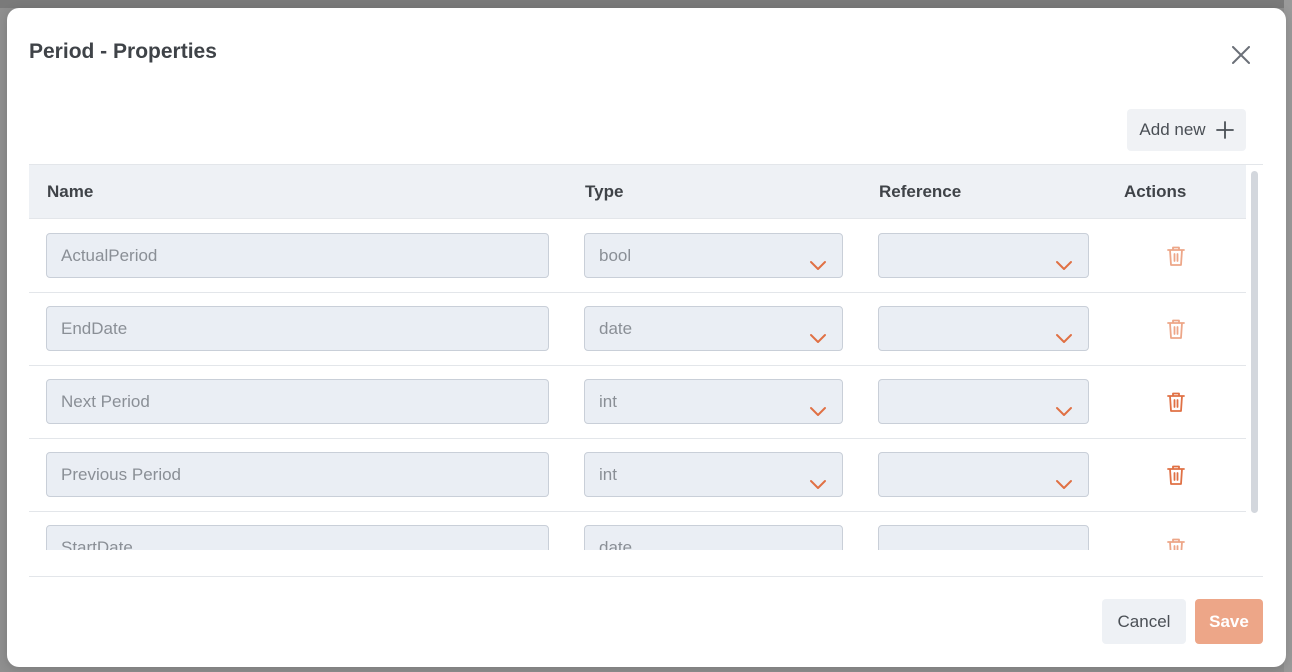 The height and width of the screenshot is (672, 1292). What do you see at coordinates (1155, 191) in the screenshot?
I see `column-header-actions: Actions` at bounding box center [1155, 191].